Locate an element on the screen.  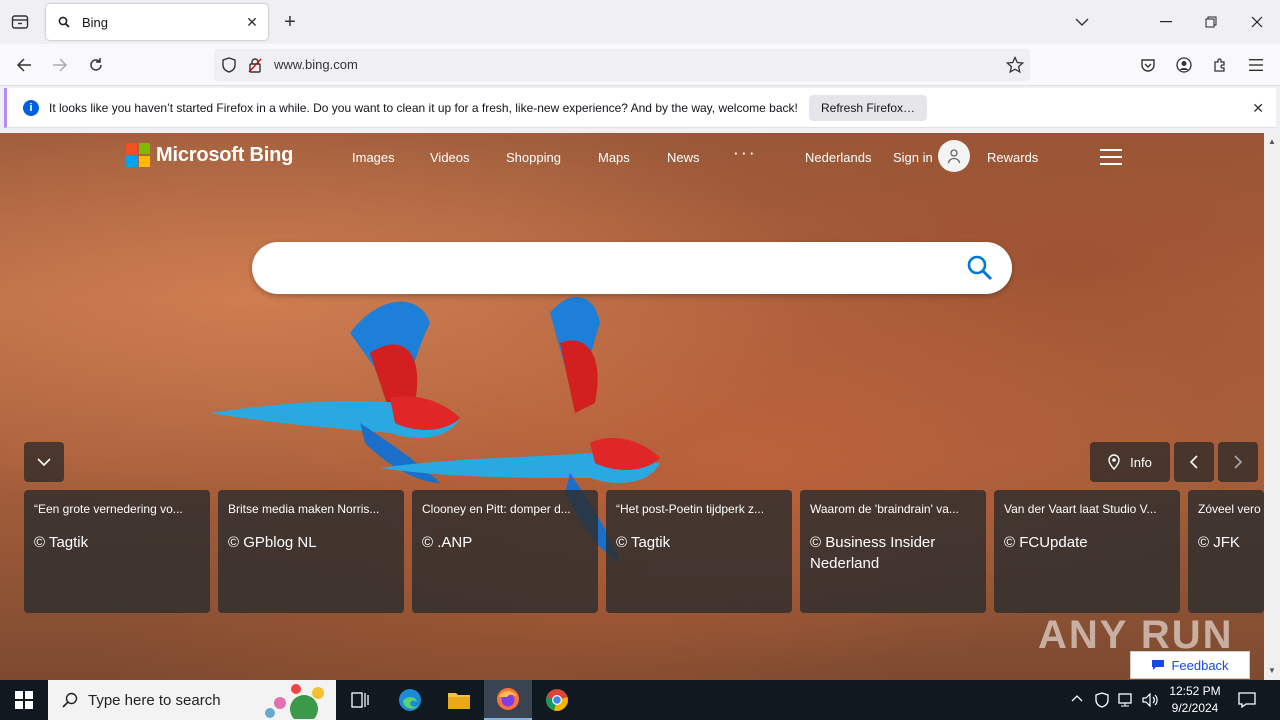
chevron-down-icon is located at coordinates (44, 462).